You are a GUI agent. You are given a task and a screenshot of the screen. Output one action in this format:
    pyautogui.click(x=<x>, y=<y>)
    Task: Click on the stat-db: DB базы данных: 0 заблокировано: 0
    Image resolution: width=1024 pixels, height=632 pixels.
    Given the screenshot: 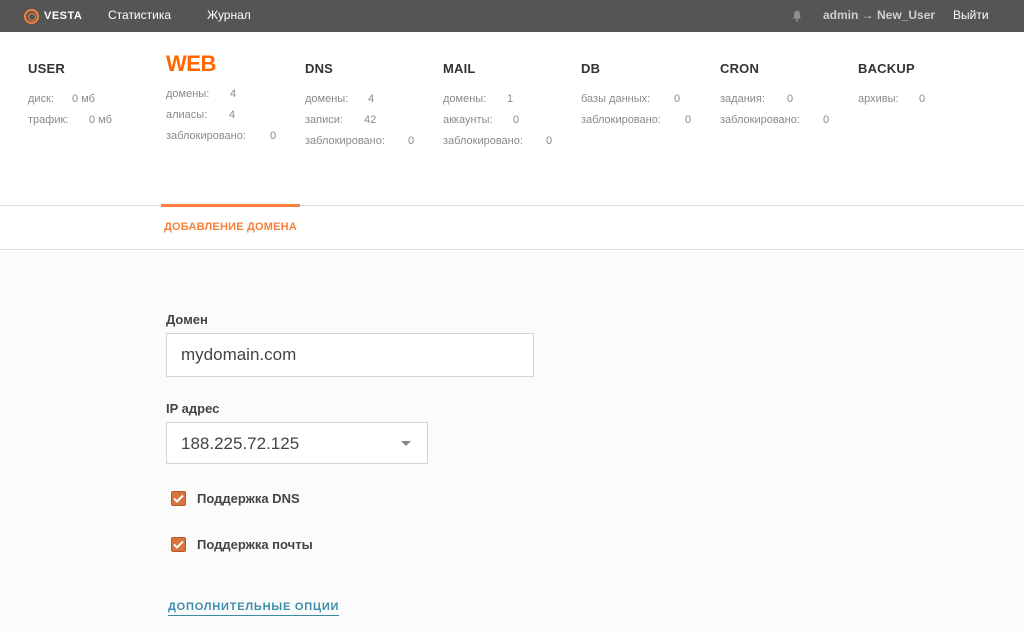 What is the action you would take?
    pyautogui.click(x=636, y=95)
    